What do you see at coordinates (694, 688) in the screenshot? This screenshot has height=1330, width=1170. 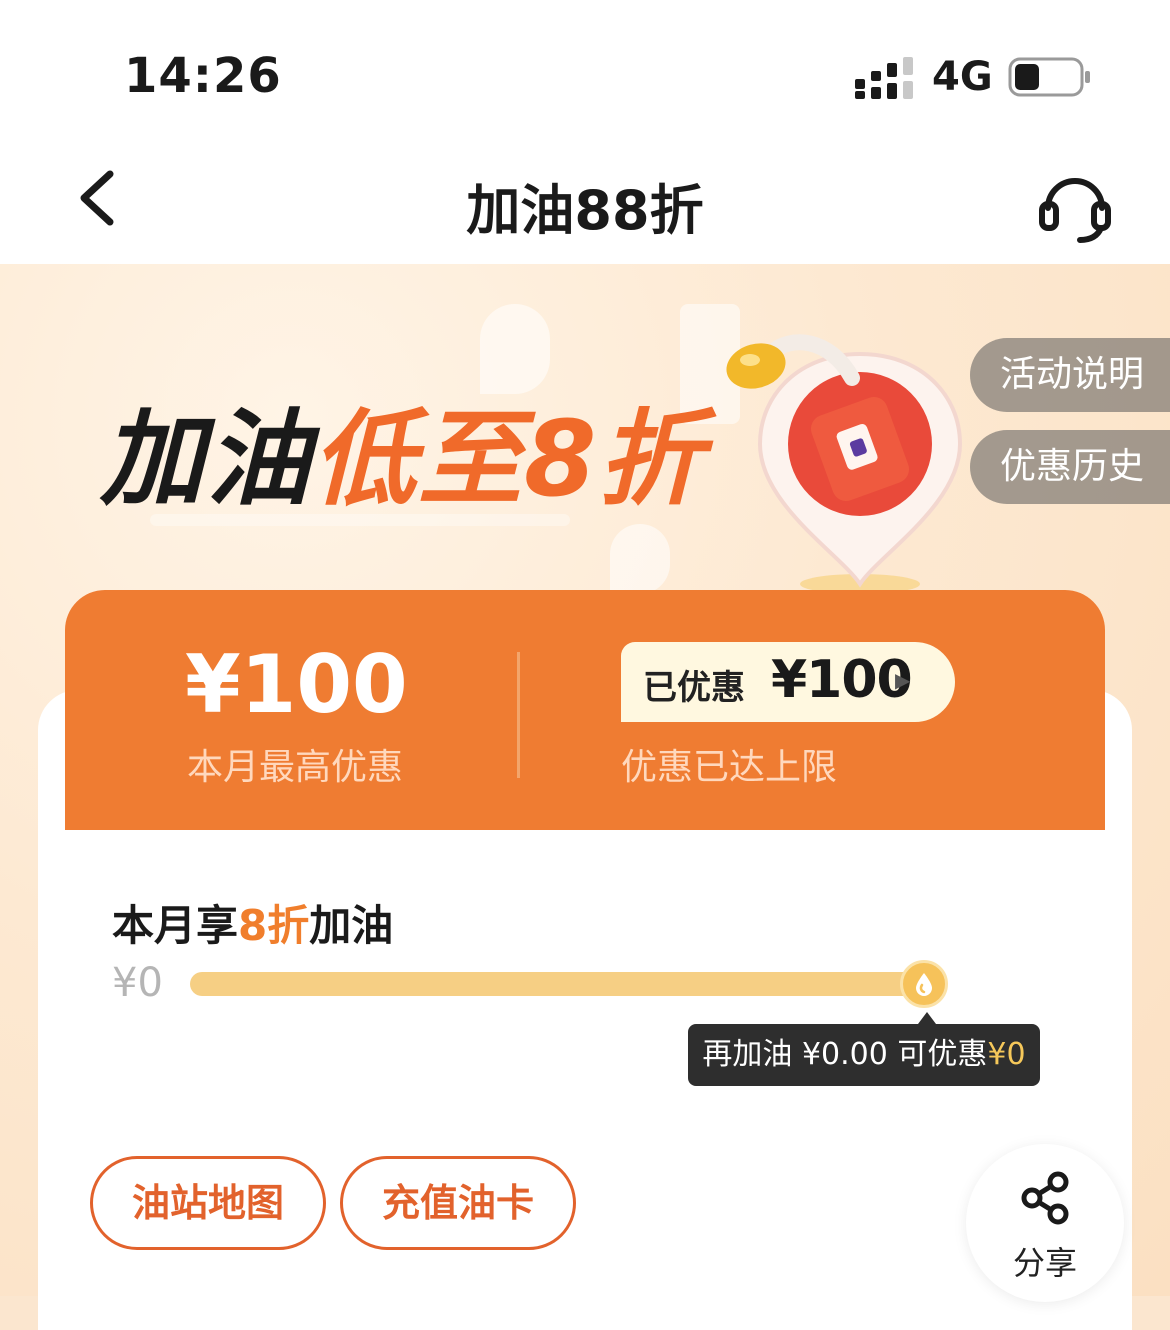 I see `saved-label: 已优惠` at bounding box center [694, 688].